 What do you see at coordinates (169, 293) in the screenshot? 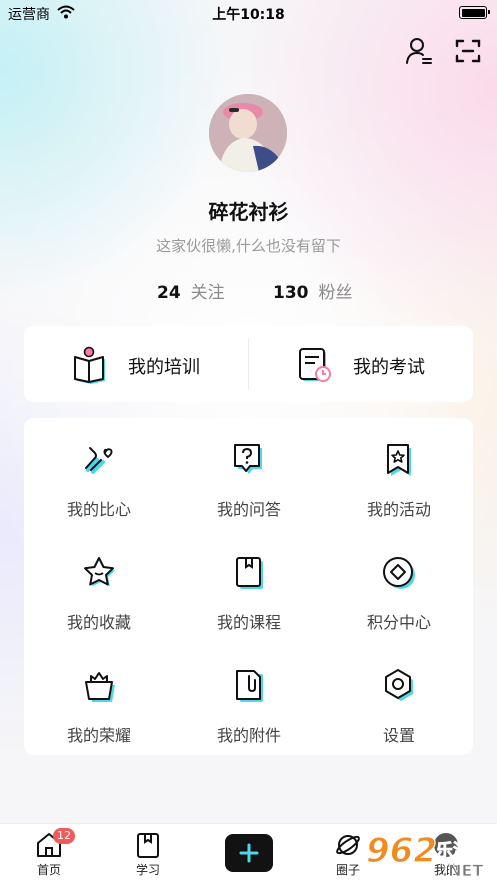
I see `following-count: 24` at bounding box center [169, 293].